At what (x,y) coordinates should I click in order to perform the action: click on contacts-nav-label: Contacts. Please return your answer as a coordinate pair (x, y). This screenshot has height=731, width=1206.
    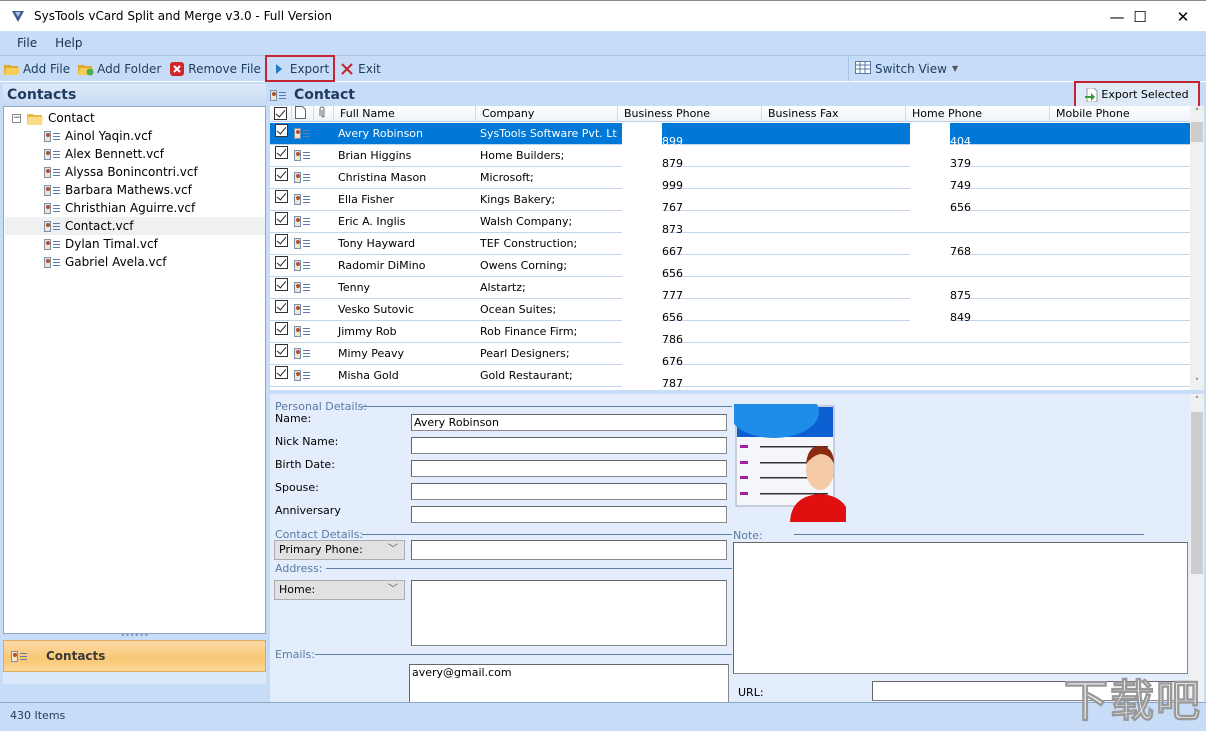
    Looking at the image, I should click on (76, 656).